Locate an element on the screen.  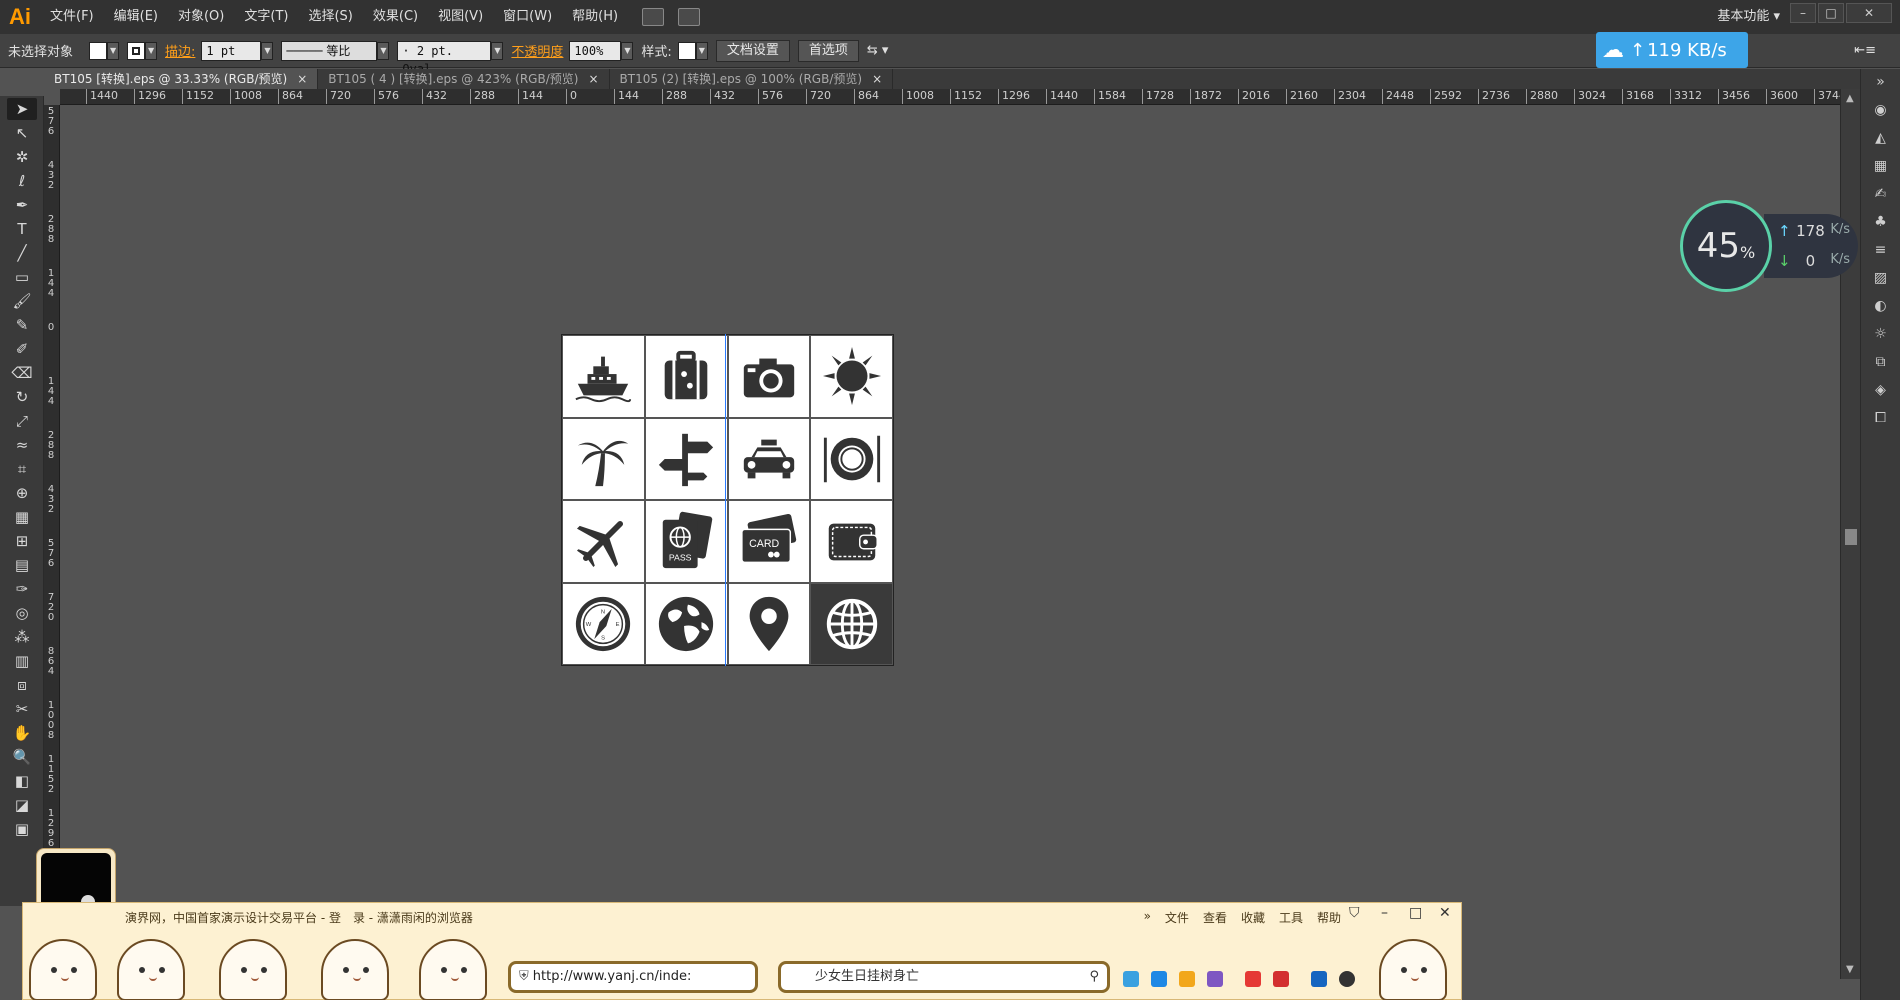
ruler-guide is located at coordinates (725, 500).